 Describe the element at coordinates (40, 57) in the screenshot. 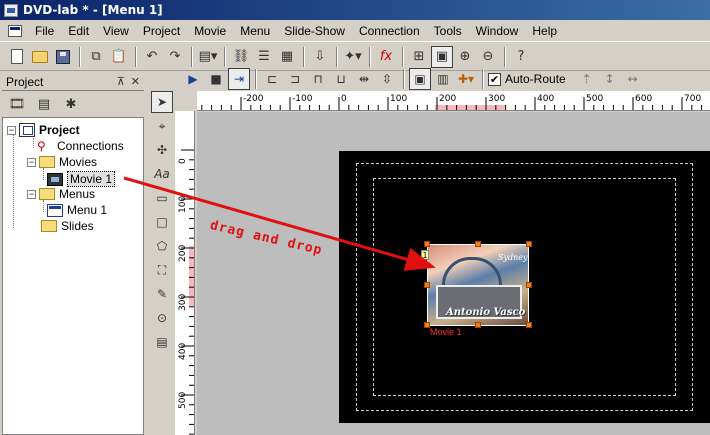

I see `open-button` at that location.